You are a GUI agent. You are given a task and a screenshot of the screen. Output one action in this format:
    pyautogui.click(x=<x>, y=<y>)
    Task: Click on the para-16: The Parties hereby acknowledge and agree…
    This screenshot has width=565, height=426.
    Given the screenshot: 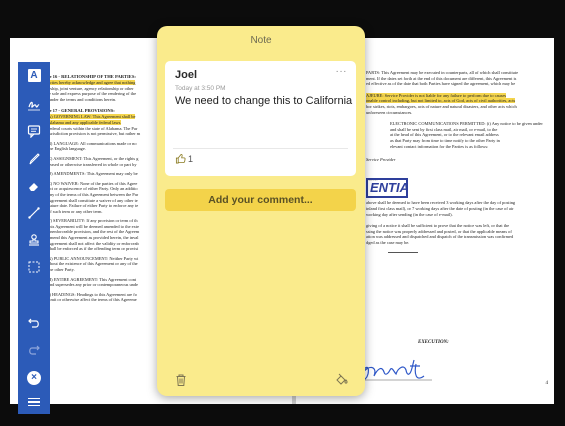 What is the action you would take?
    pyautogui.click(x=100, y=91)
    